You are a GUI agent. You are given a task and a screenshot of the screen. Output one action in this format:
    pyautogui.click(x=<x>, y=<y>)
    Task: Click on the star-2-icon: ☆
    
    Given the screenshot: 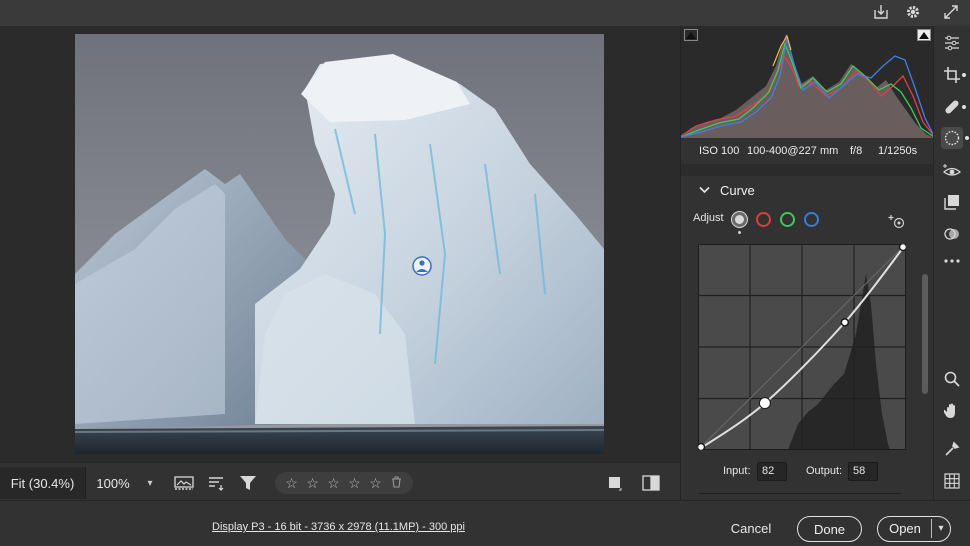 What is the action you would take?
    pyautogui.click(x=312, y=483)
    